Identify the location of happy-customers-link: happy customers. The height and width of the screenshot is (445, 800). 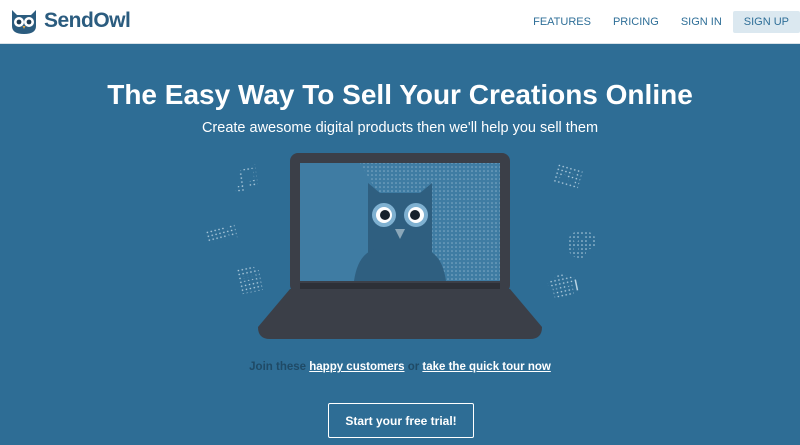
(356, 367).